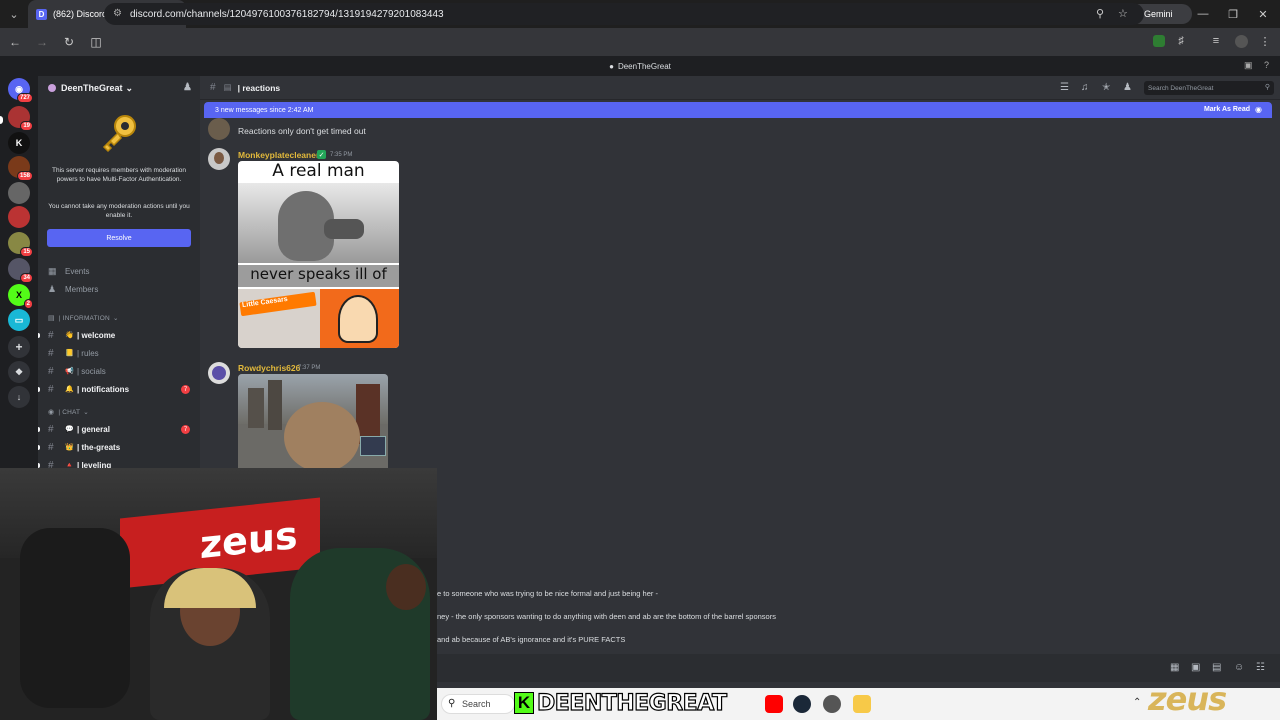  I want to click on media-queue-icon: ≡, so click(1216, 41).